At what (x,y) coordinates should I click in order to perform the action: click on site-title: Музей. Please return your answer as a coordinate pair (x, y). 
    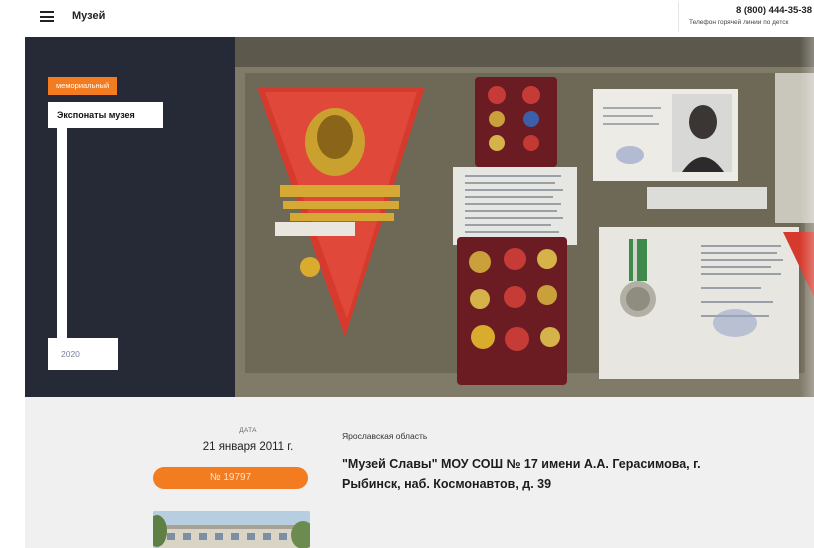
    Looking at the image, I should click on (88, 16).